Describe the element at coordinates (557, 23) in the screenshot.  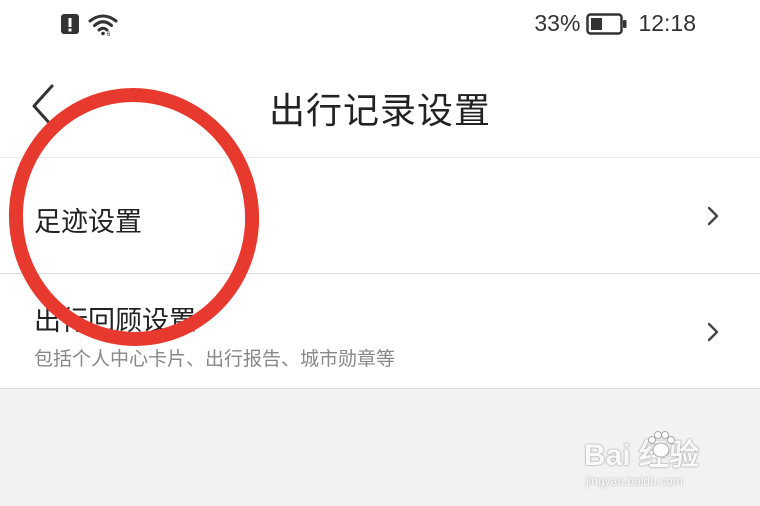
I see `battery-percentage: 33%` at that location.